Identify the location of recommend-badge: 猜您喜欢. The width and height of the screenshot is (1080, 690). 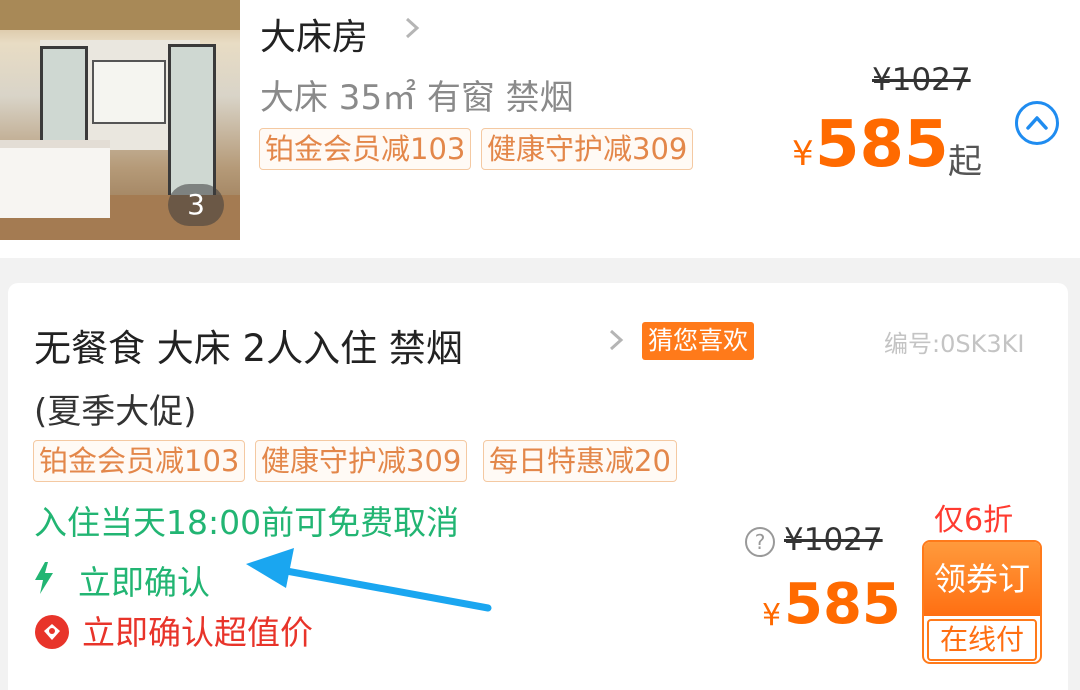
(698, 341).